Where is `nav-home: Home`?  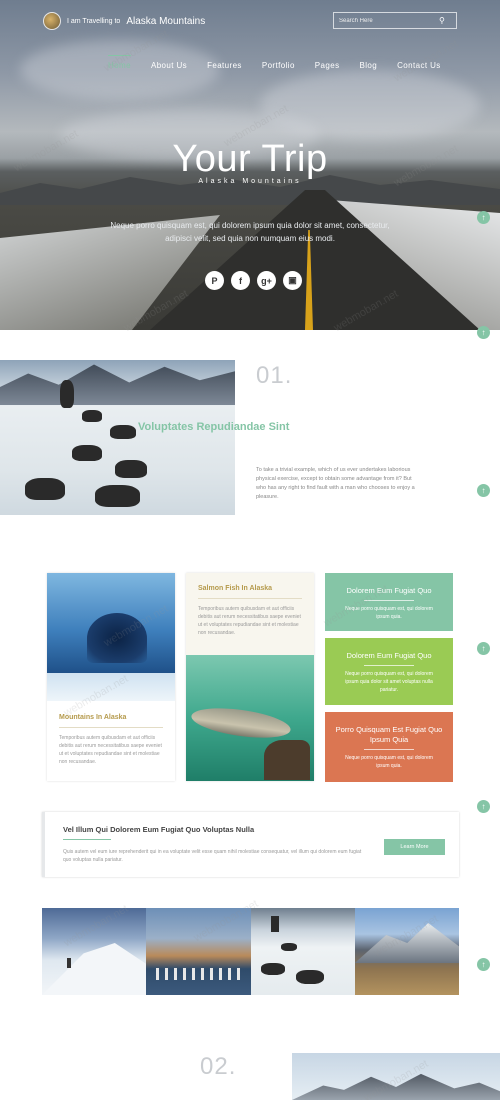 nav-home: Home is located at coordinates (119, 62).